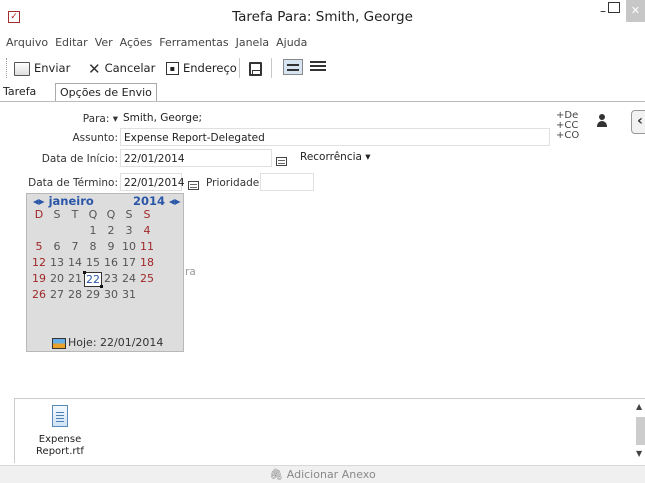 This screenshot has width=645, height=483. What do you see at coordinates (335, 157) in the screenshot?
I see `recurrence-dropdown: Recorrência ▾` at bounding box center [335, 157].